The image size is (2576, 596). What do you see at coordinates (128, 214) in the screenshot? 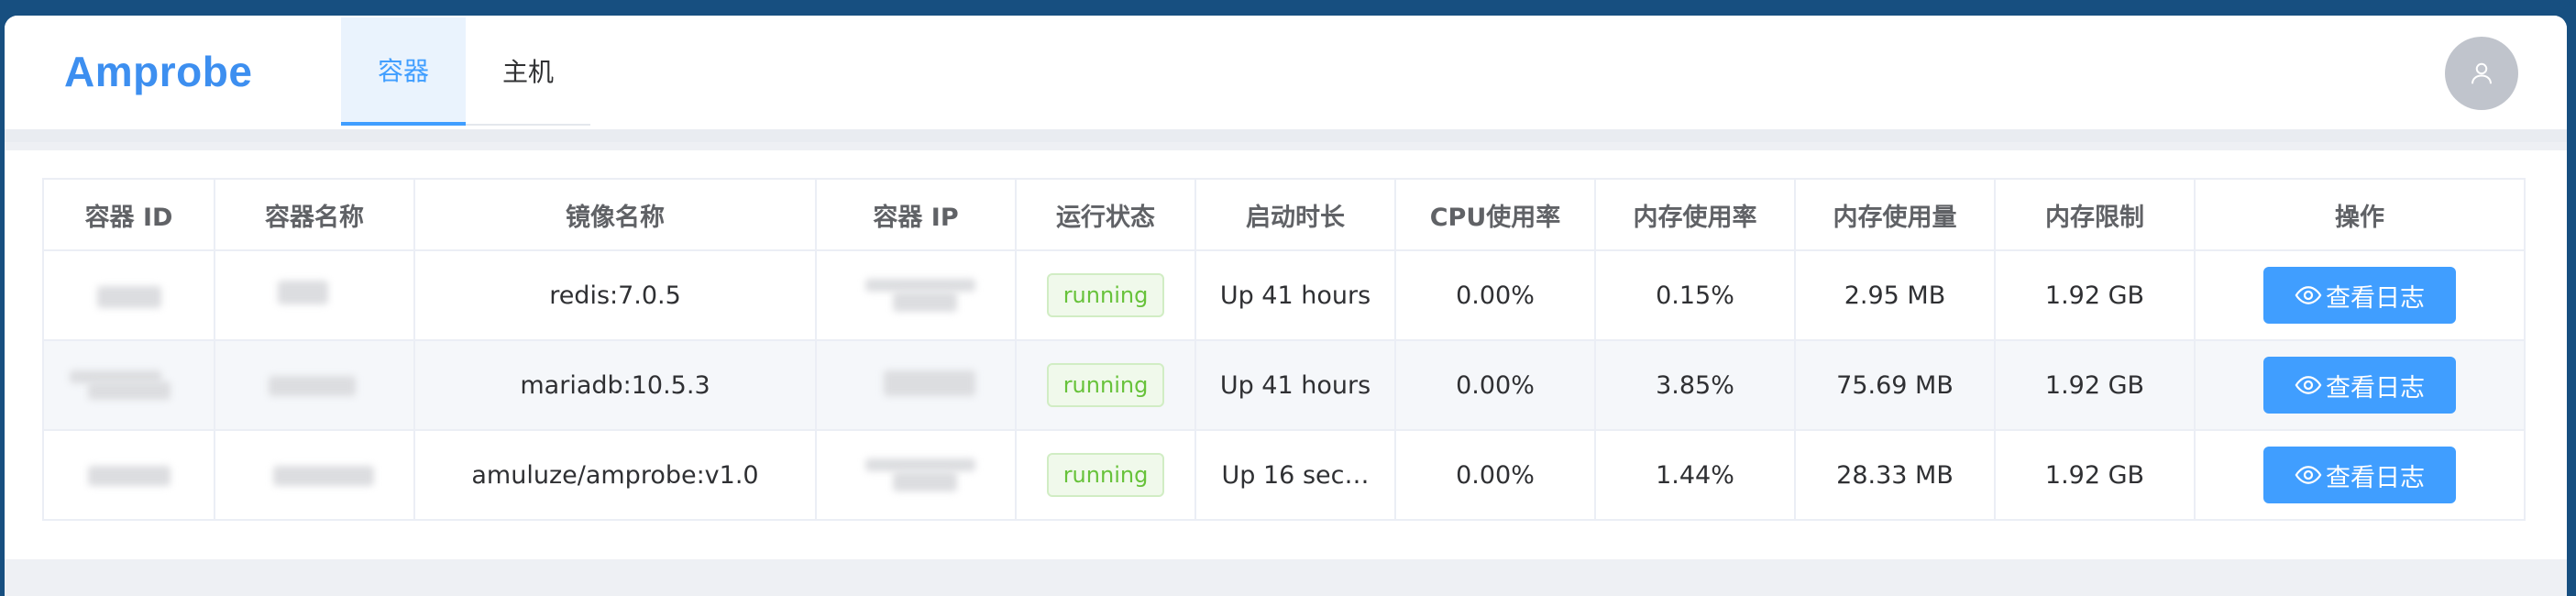
I see `col-header-id: 容器 ID` at bounding box center [128, 214].